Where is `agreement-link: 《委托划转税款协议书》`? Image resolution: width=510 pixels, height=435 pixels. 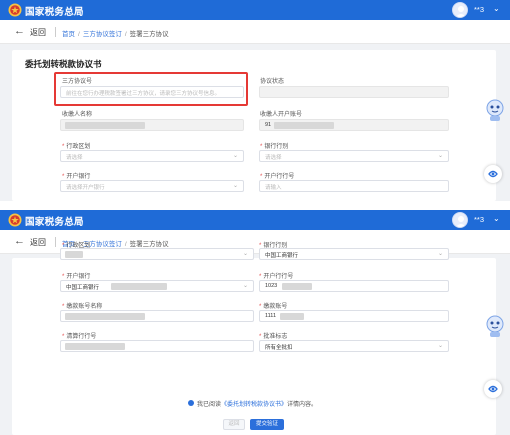 agreement-link: 《委托划转税款协议书》 is located at coordinates (254, 405).